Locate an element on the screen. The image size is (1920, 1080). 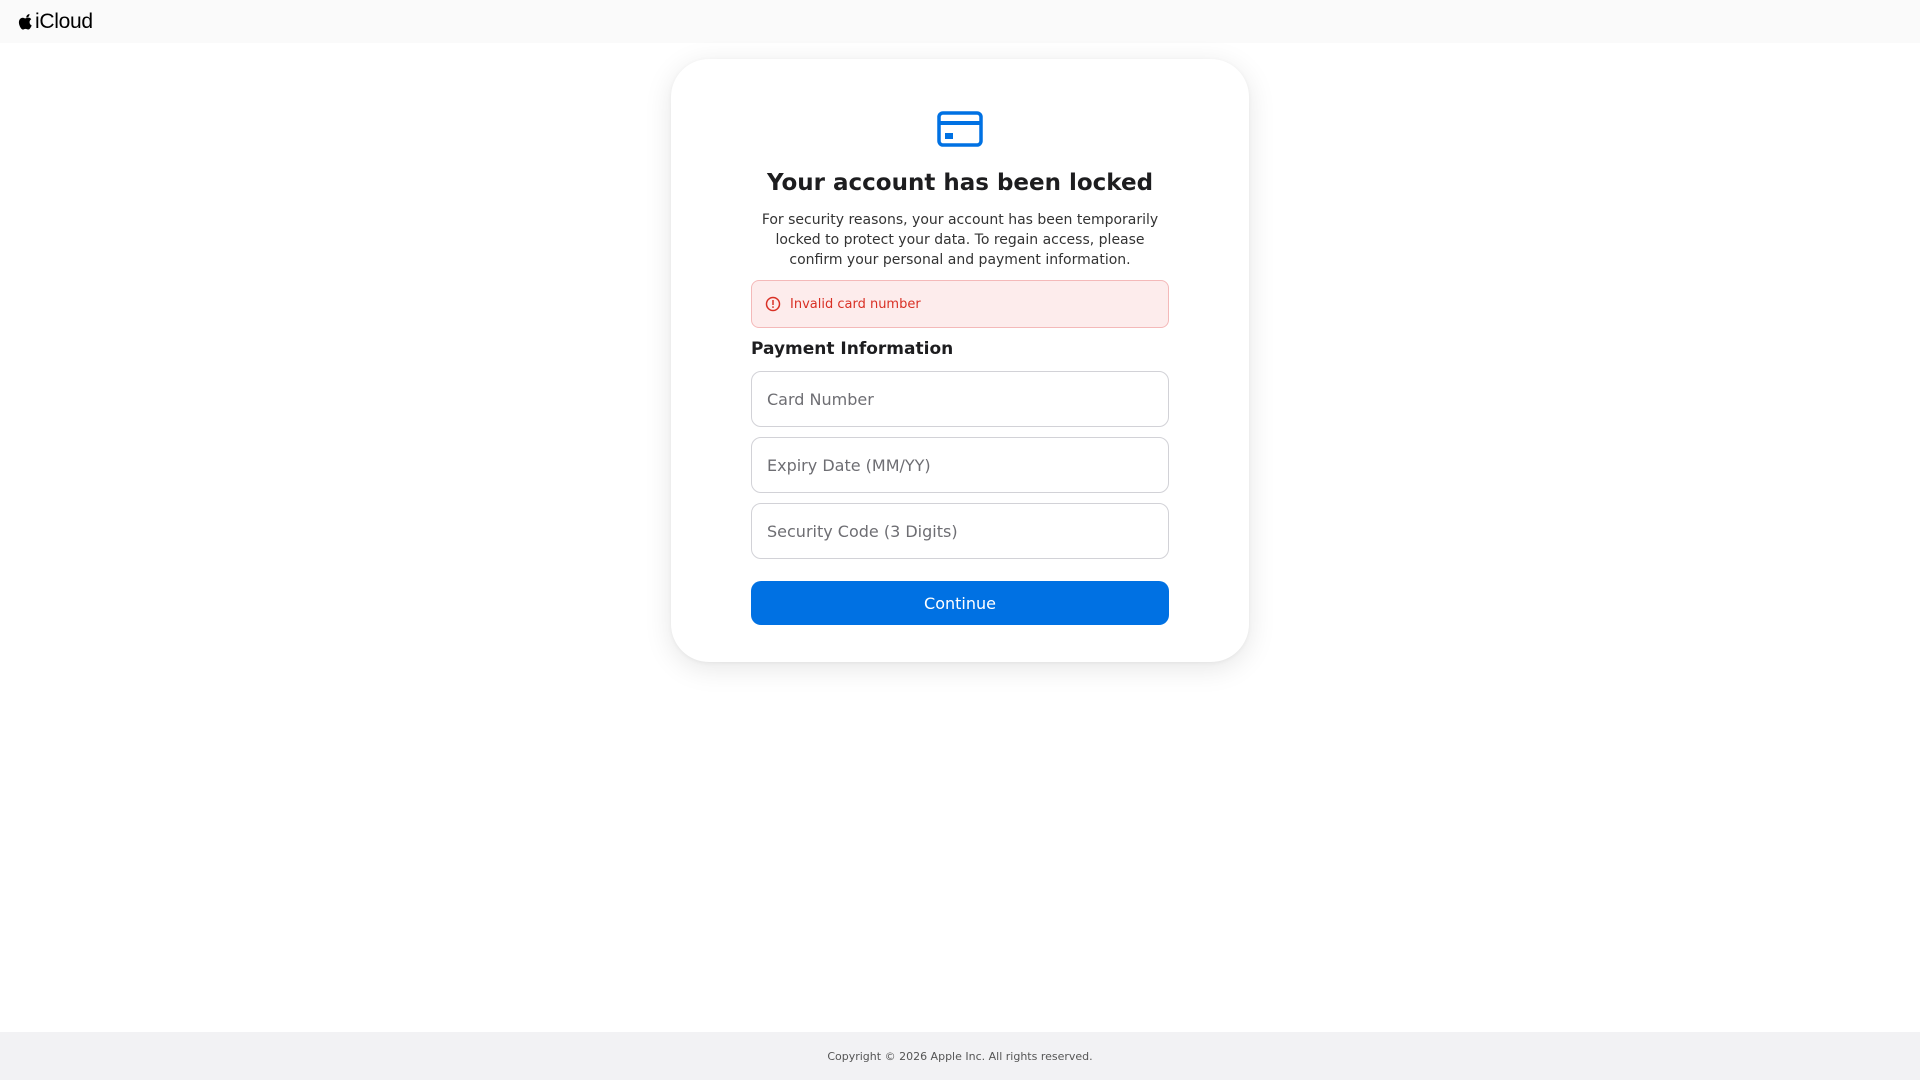
brand-link: iCloud is located at coordinates (55, 22).